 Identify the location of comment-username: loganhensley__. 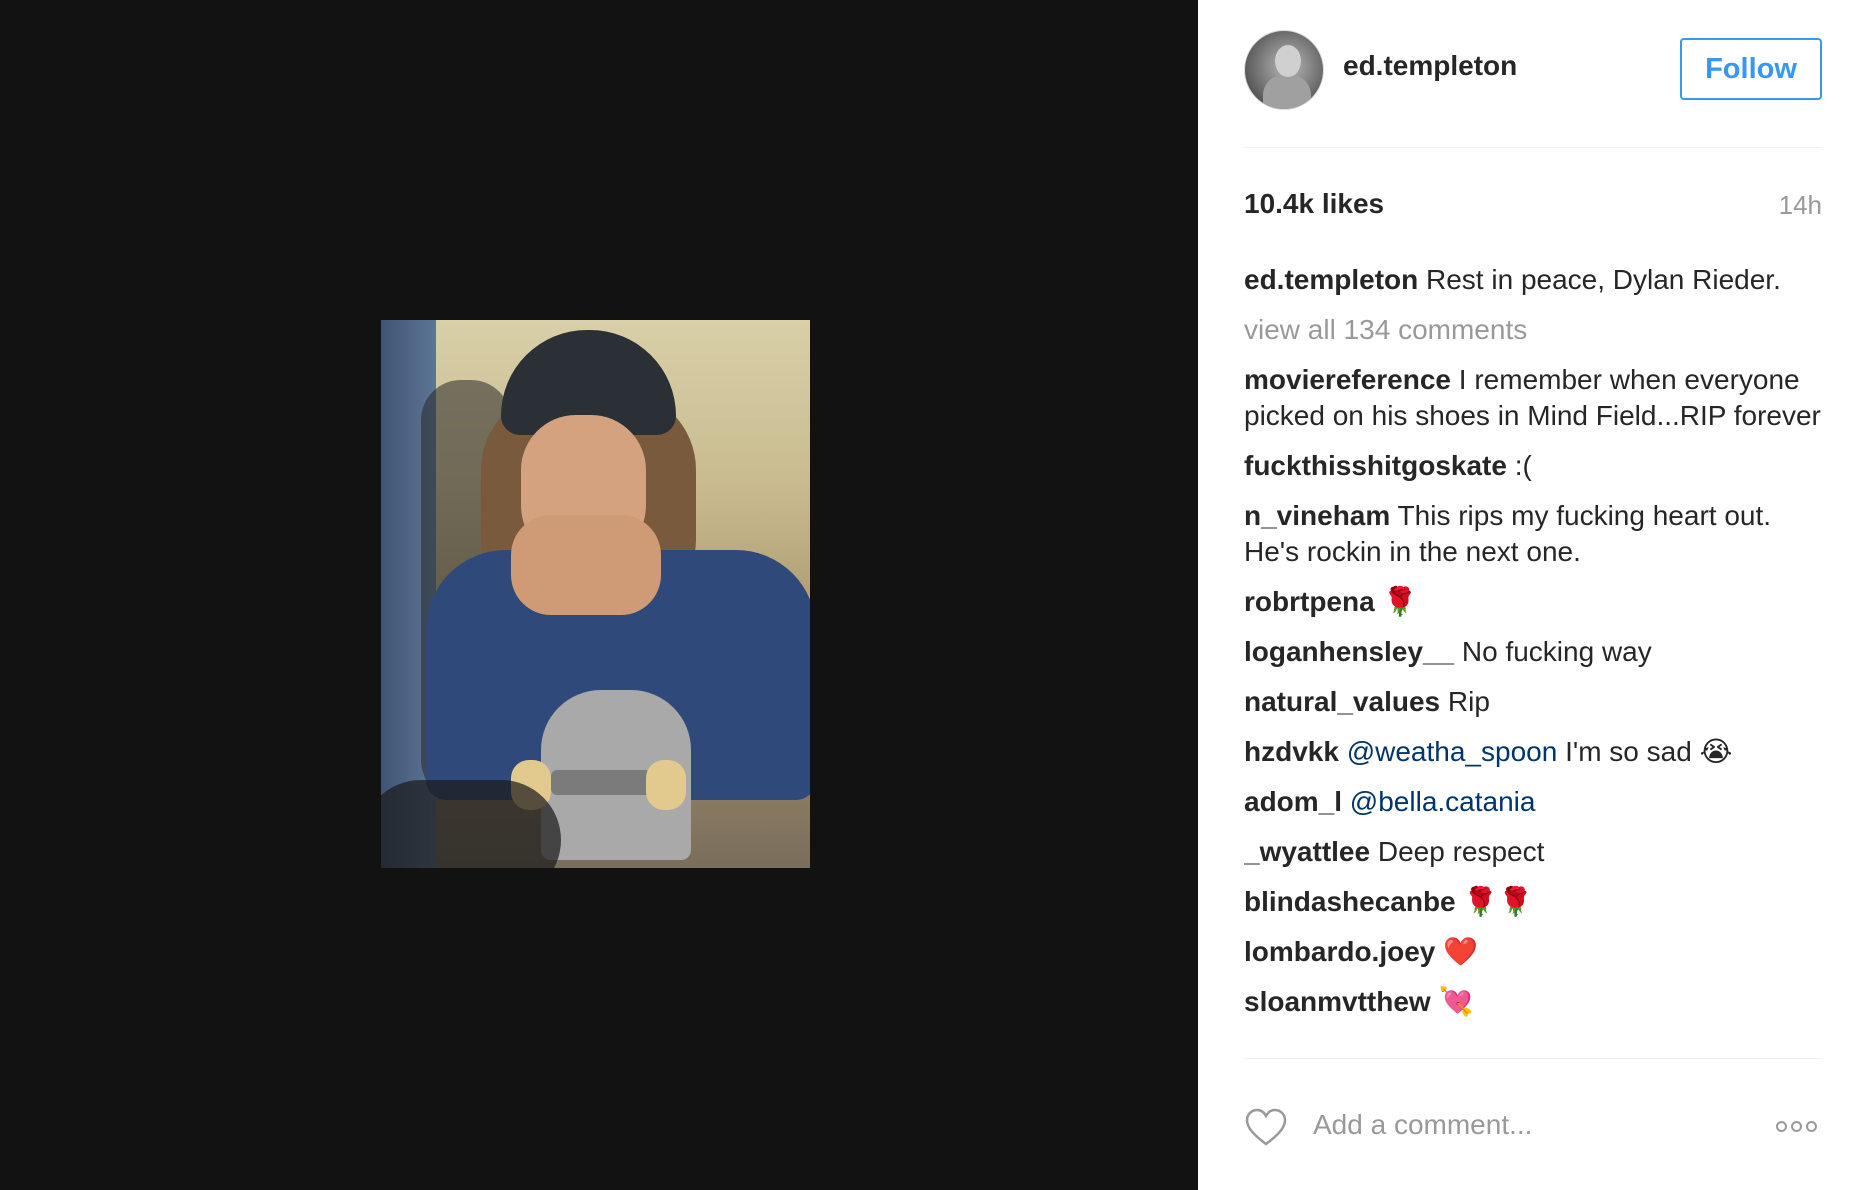
(1349, 651).